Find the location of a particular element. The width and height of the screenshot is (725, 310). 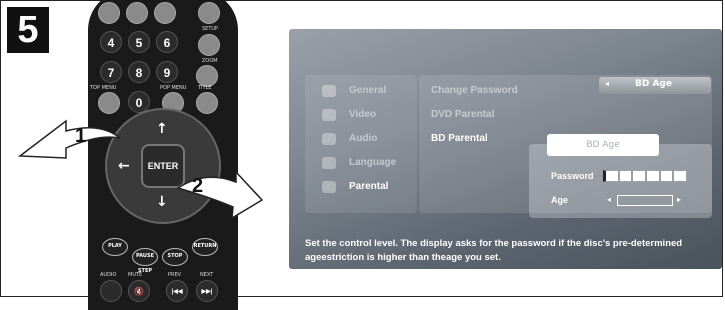

callout-1-label: 1 is located at coordinates (81, 136).